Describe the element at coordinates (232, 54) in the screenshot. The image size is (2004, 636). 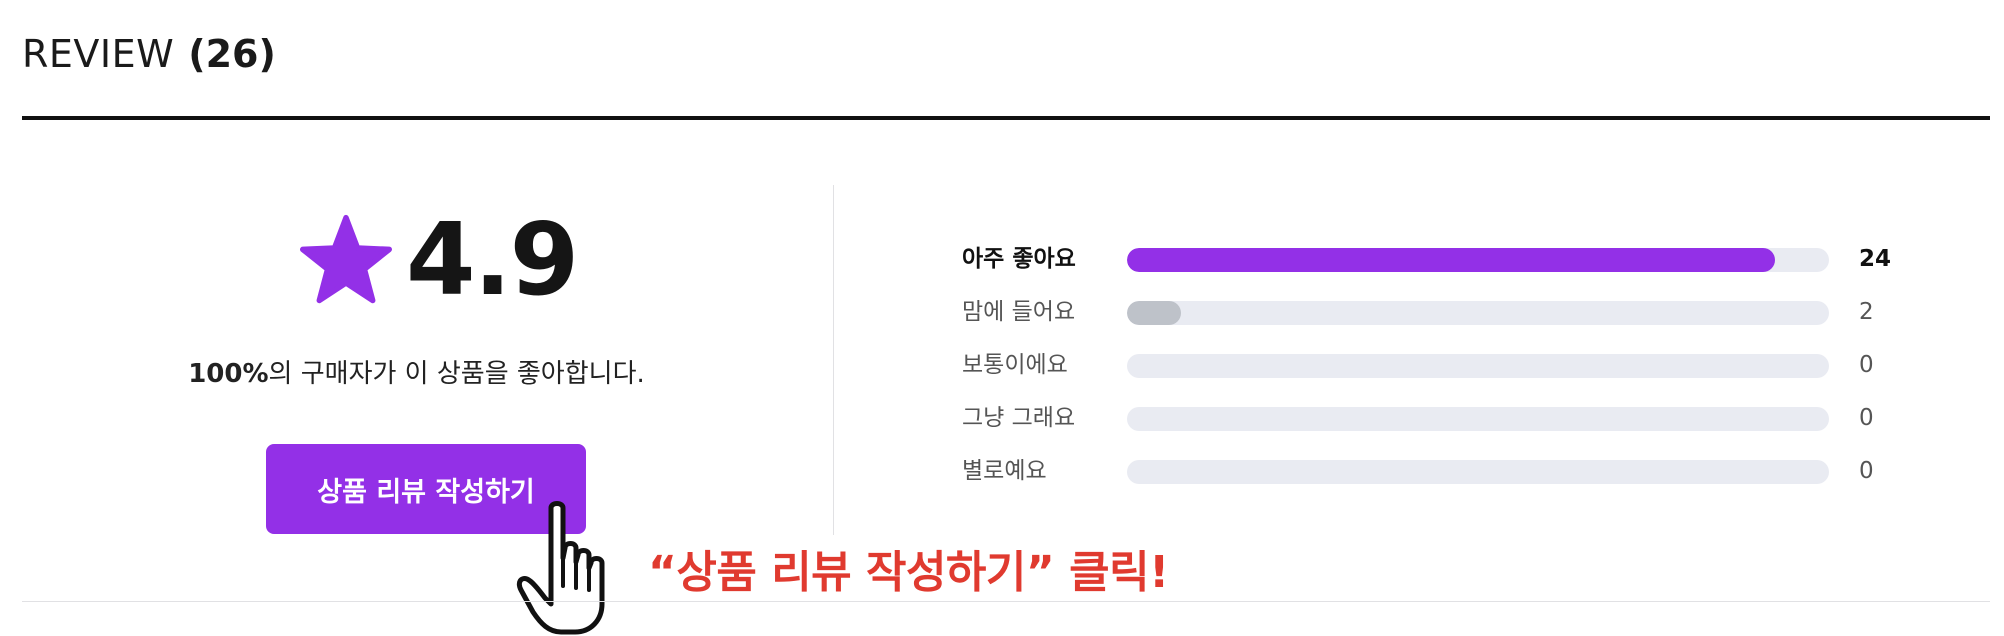
I see `review-count: (26)` at that location.